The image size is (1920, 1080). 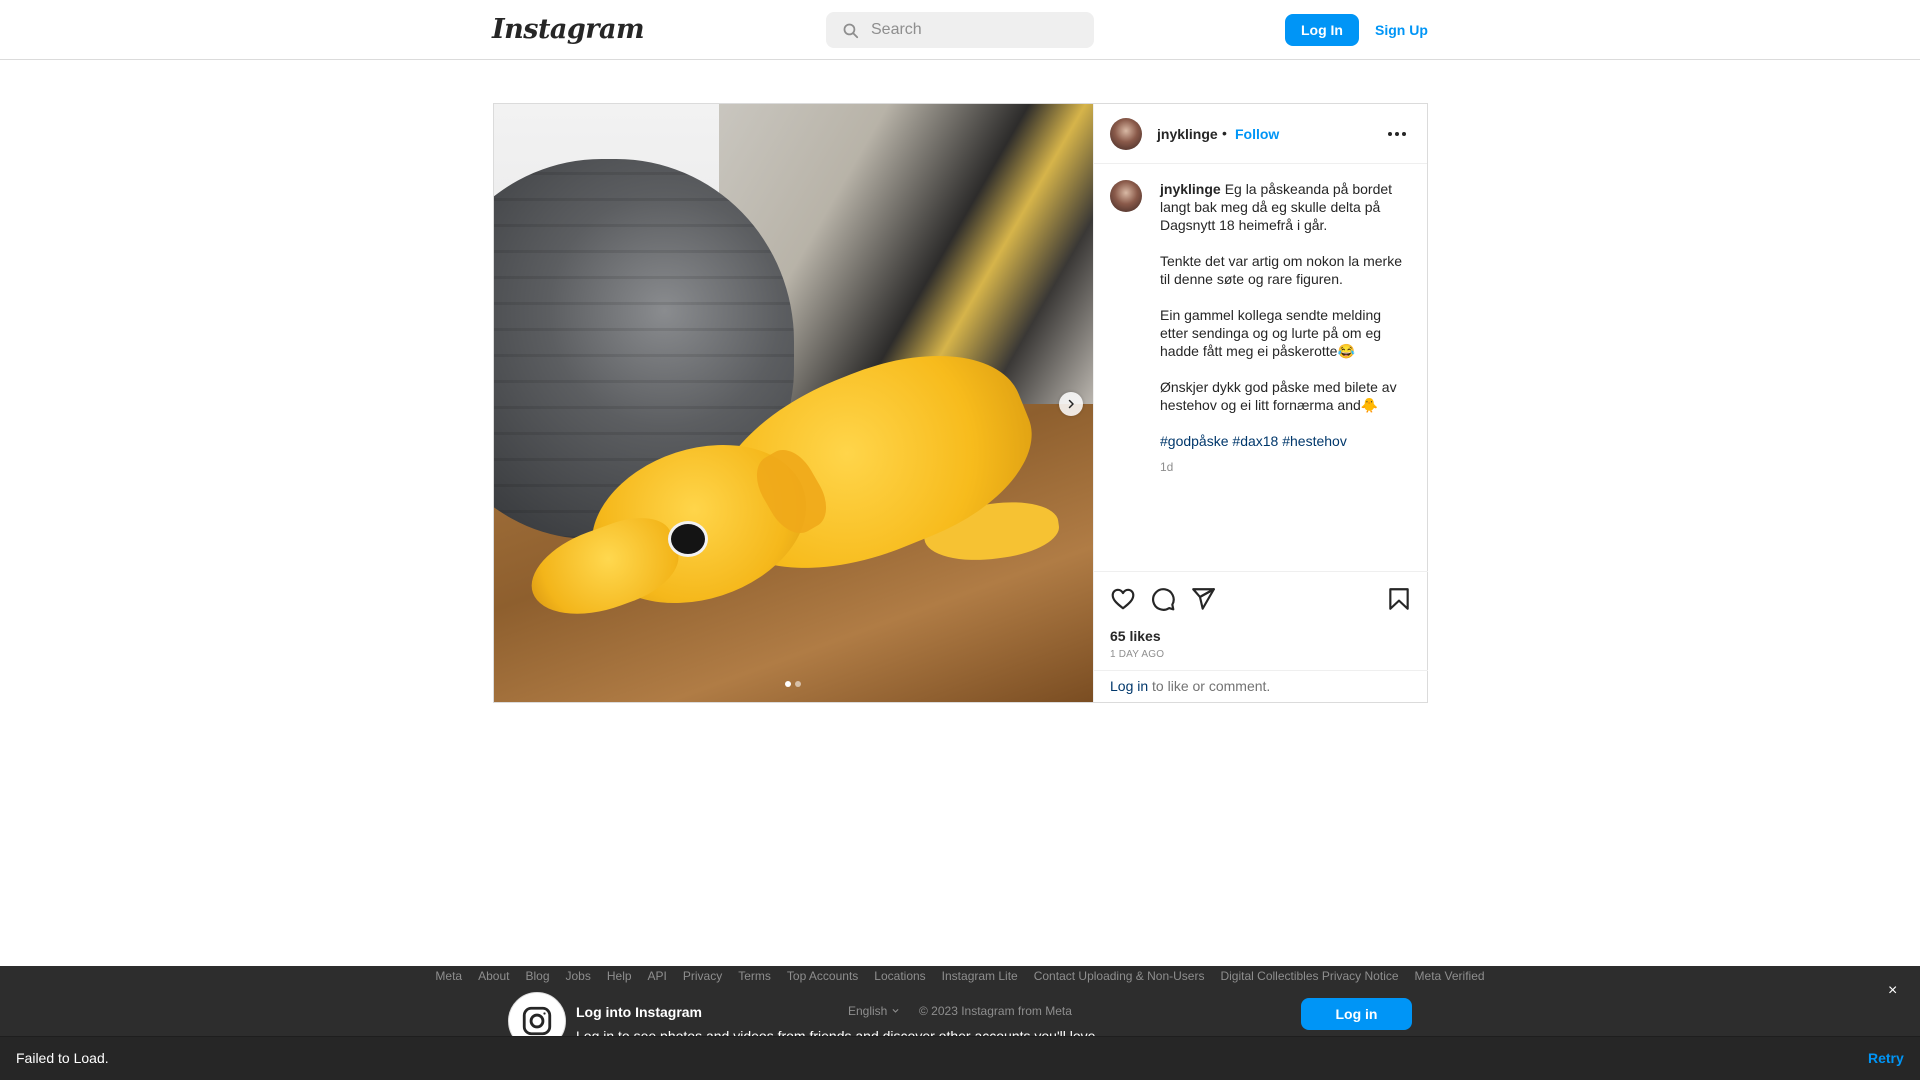 I want to click on follow-button: Follow, so click(x=1257, y=134).